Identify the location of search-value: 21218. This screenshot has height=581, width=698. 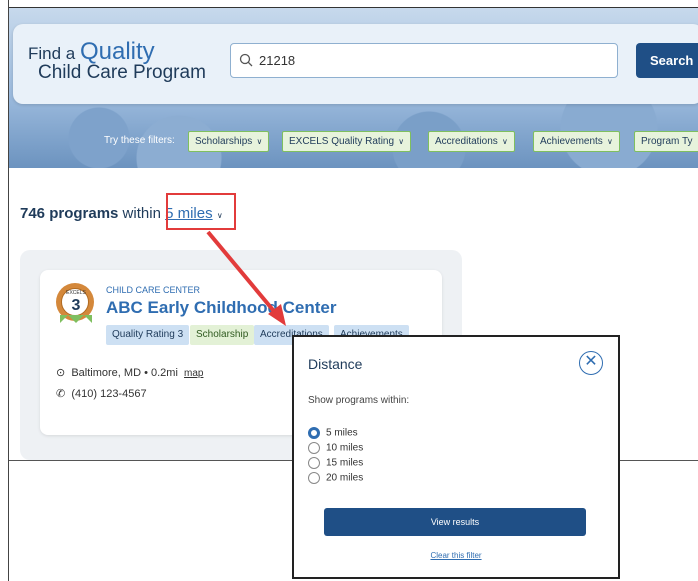
(277, 60).